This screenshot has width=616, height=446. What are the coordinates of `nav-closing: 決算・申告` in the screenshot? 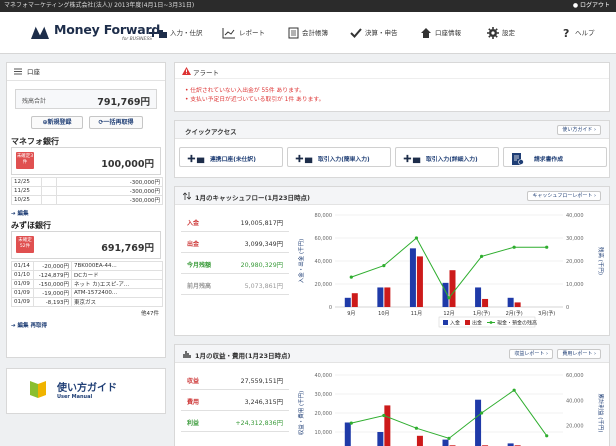 It's located at (380, 33).